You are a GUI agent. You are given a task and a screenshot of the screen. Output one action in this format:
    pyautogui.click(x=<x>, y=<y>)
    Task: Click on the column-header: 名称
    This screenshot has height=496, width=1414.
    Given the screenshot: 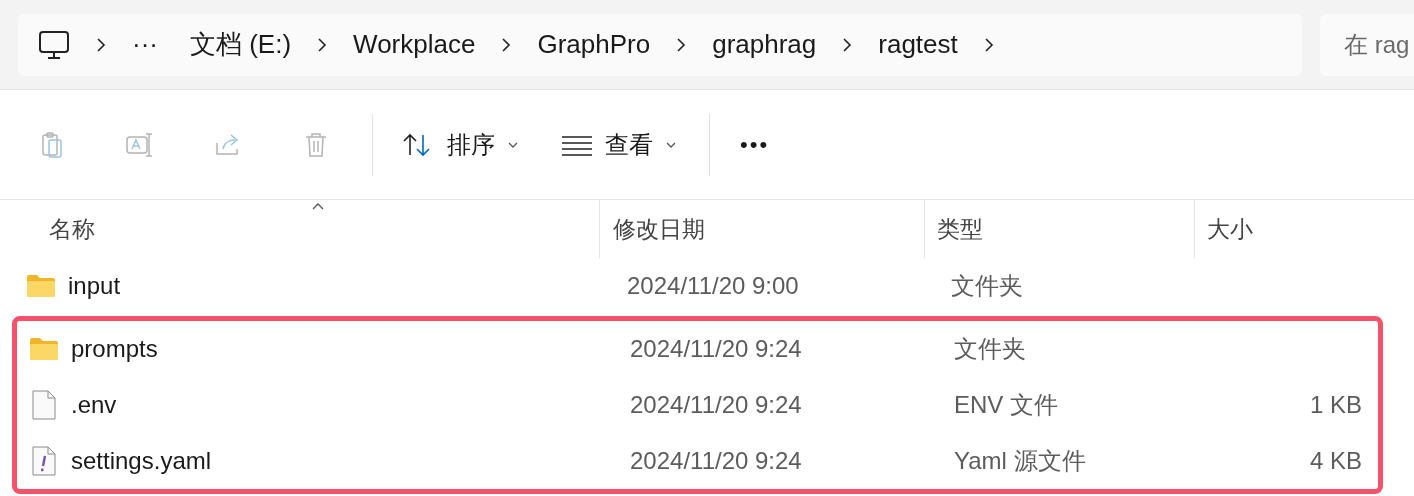 What is the action you would take?
    pyautogui.click(x=72, y=229)
    